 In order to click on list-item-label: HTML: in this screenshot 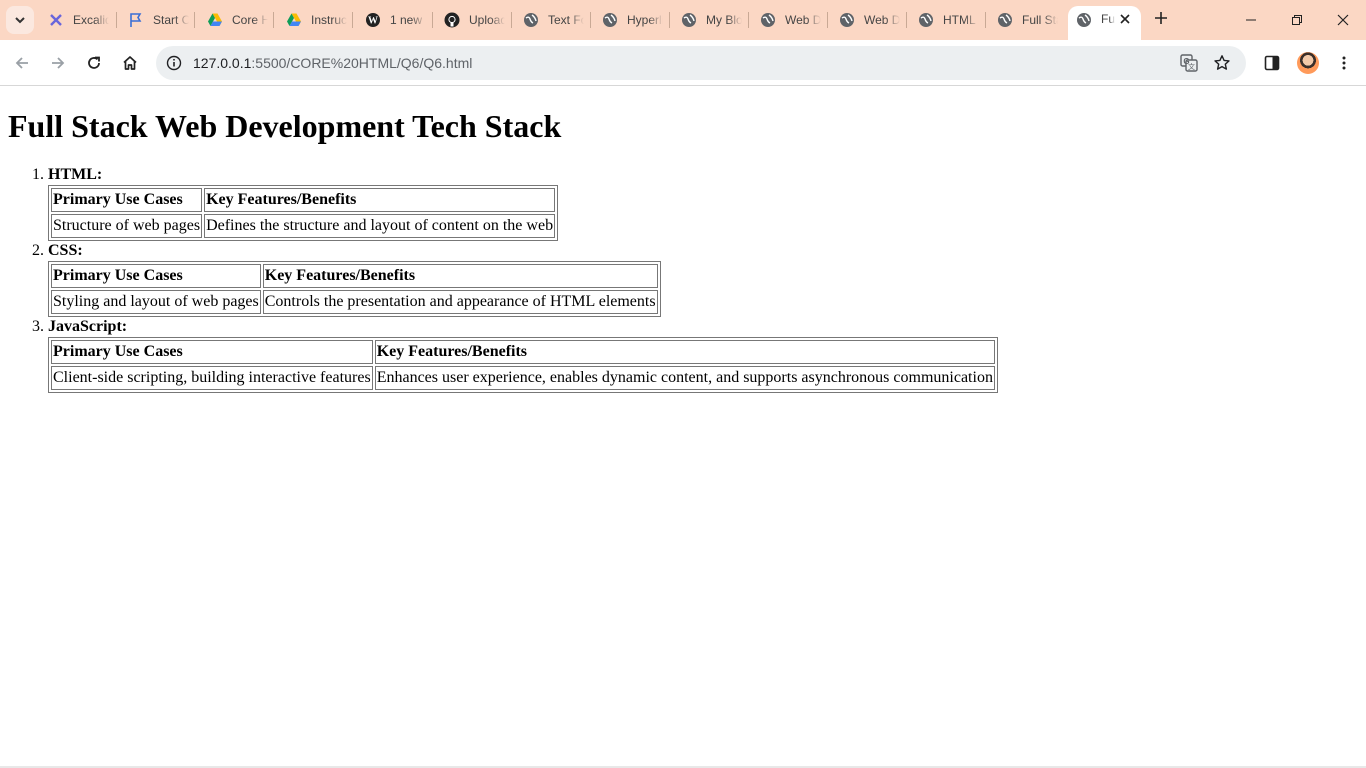, I will do `click(75, 174)`.